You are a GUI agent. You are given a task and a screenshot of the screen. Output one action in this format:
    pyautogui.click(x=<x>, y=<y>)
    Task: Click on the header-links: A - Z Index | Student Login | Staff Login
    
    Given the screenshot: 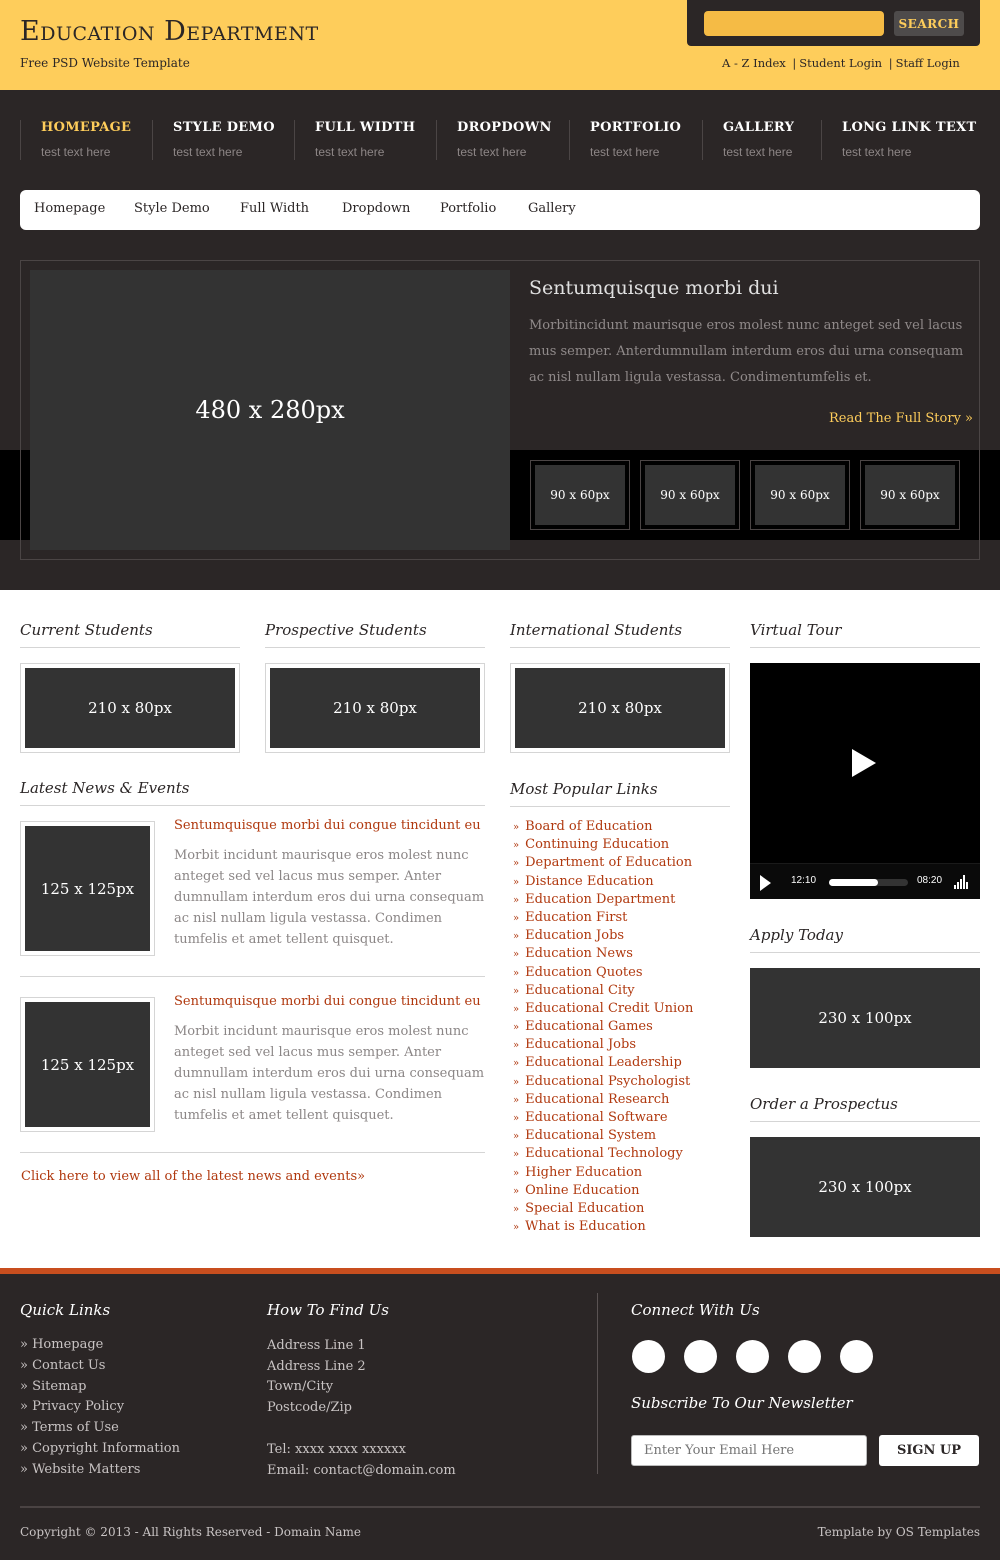 What is the action you would take?
    pyautogui.click(x=841, y=63)
    